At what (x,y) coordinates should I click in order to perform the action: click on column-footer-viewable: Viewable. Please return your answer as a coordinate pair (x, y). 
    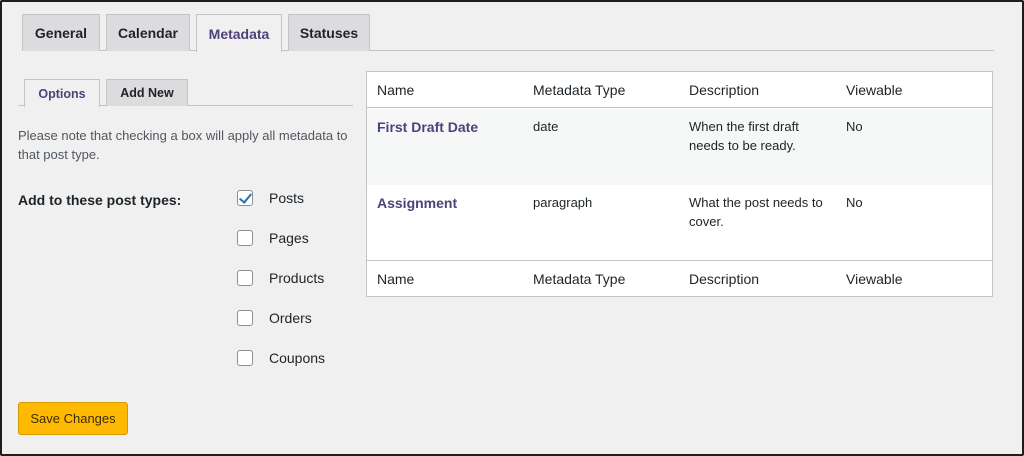
    Looking at the image, I should click on (874, 279).